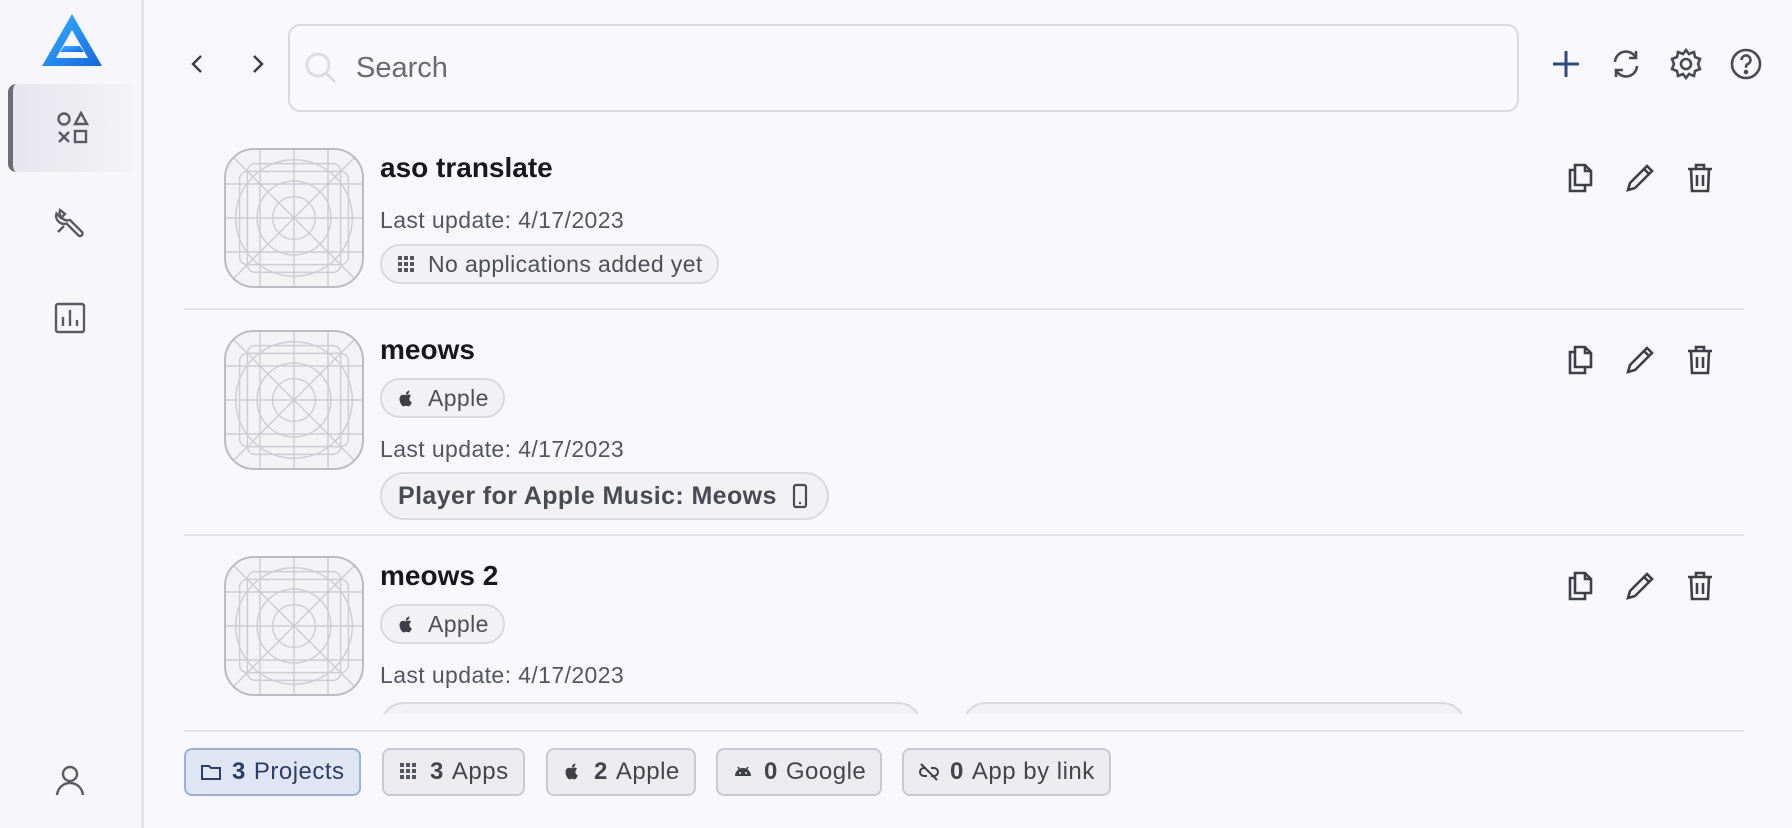  I want to click on filter-projects: 3 Projects, so click(272, 772).